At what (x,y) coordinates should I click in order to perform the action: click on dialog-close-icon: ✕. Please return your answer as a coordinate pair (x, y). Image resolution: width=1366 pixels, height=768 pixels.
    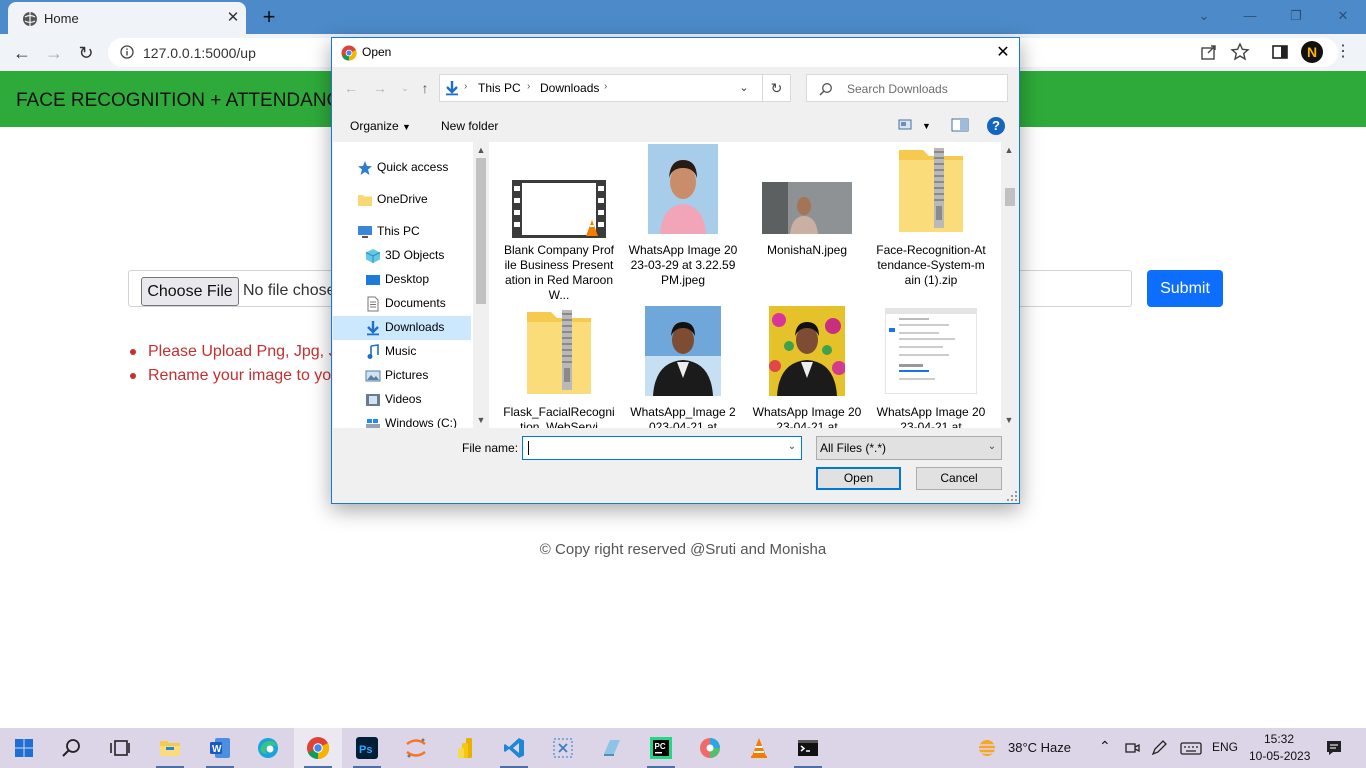
    Looking at the image, I should click on (1003, 53).